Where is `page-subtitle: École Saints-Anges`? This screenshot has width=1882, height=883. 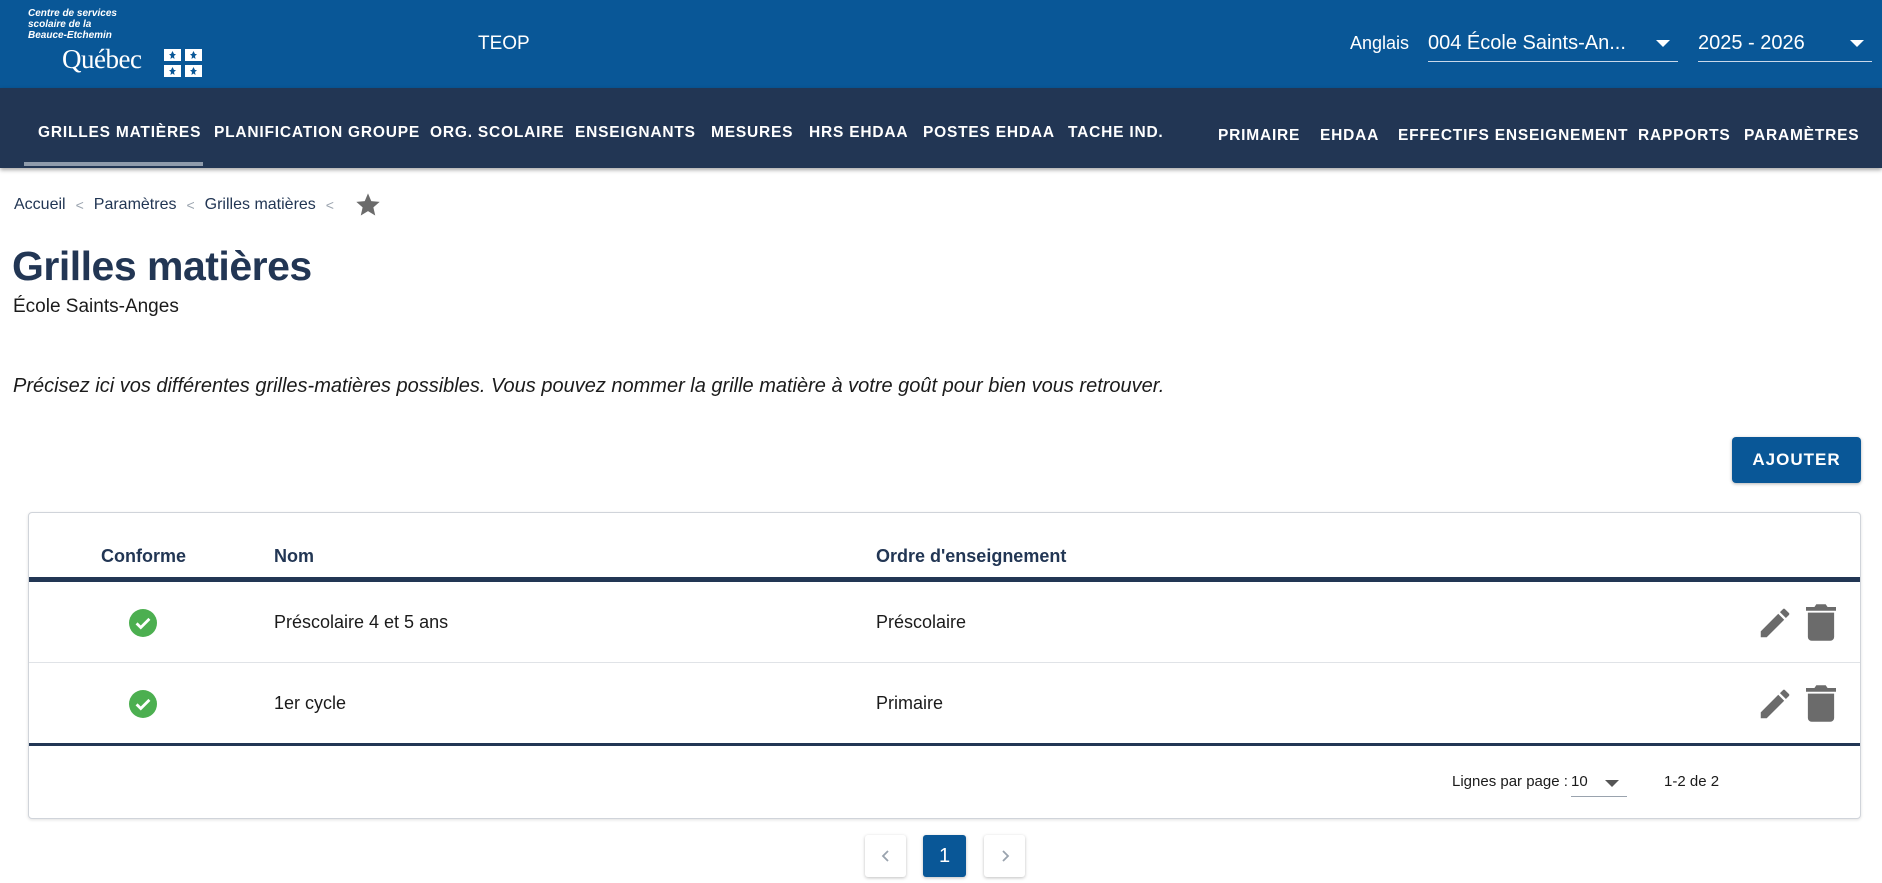 page-subtitle: École Saints-Anges is located at coordinates (96, 306).